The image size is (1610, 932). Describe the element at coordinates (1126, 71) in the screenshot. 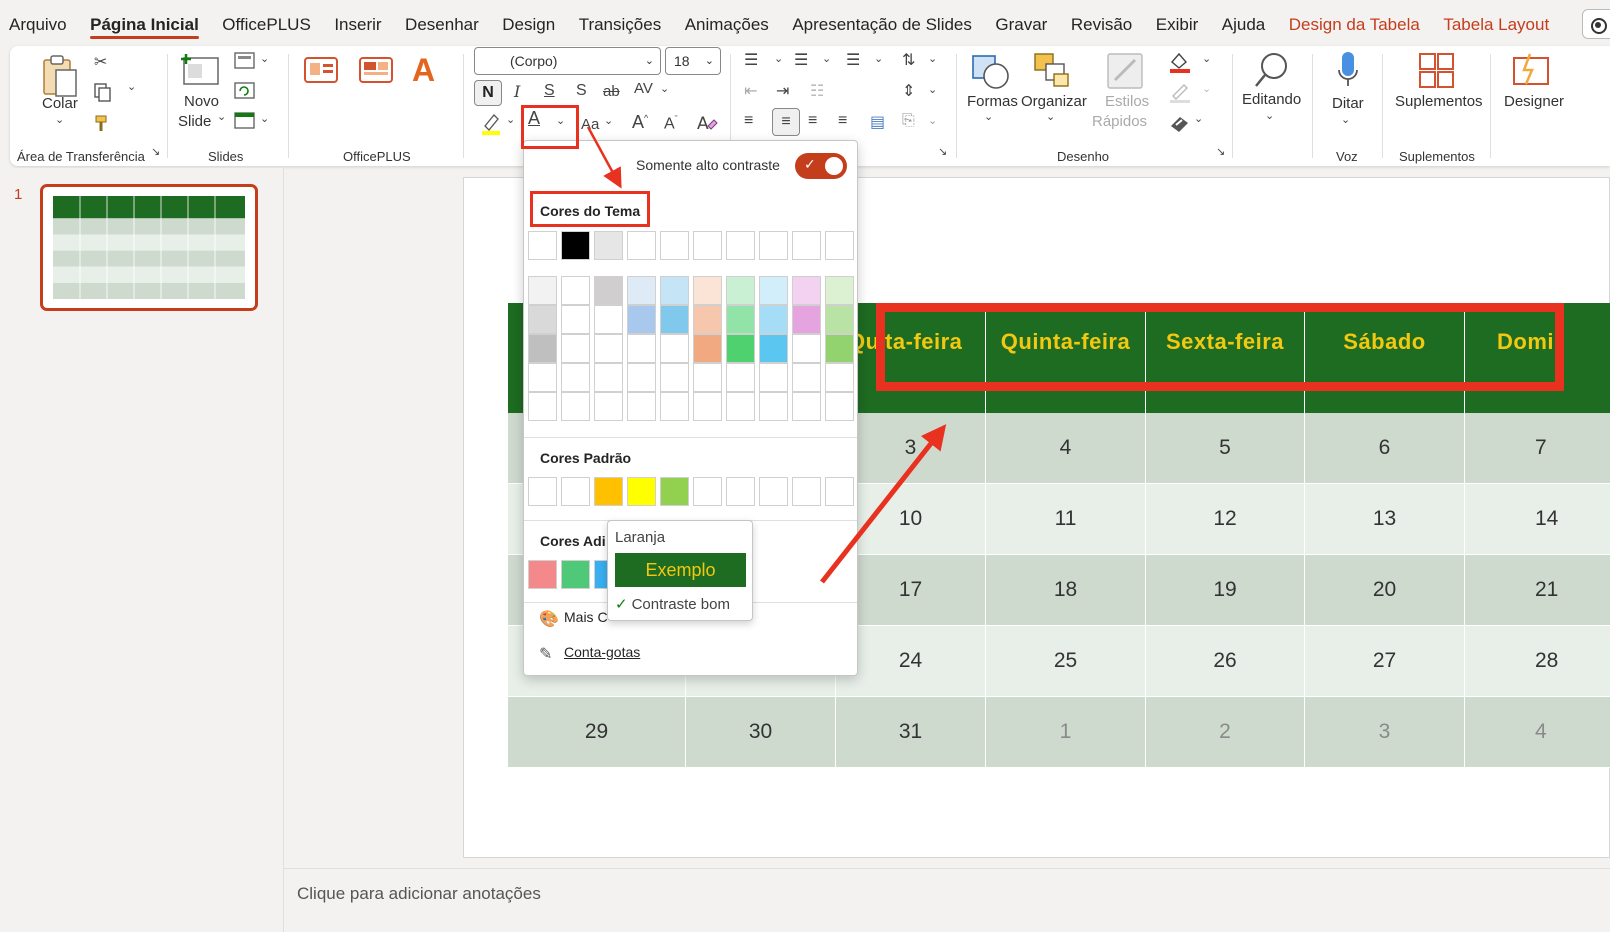

I see `quick-styles-icon` at that location.